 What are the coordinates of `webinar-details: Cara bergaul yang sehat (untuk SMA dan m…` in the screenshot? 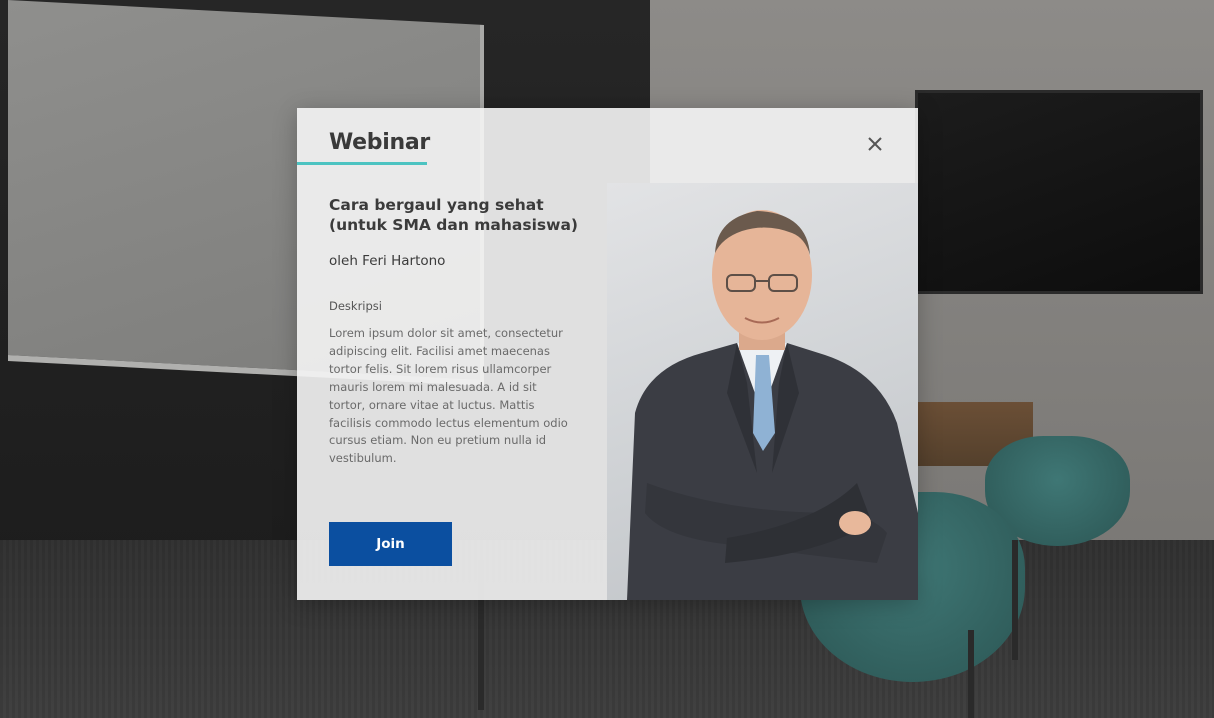 It's located at (454, 331).